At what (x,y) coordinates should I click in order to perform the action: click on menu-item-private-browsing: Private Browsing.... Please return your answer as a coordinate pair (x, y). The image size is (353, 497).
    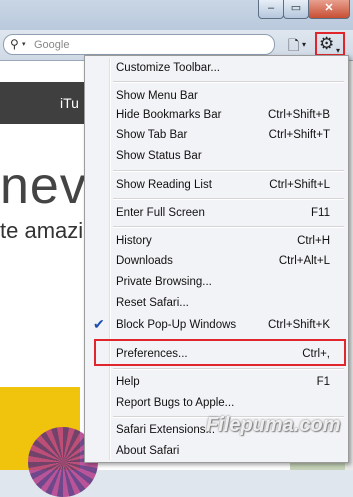
    Looking at the image, I should click on (216, 282).